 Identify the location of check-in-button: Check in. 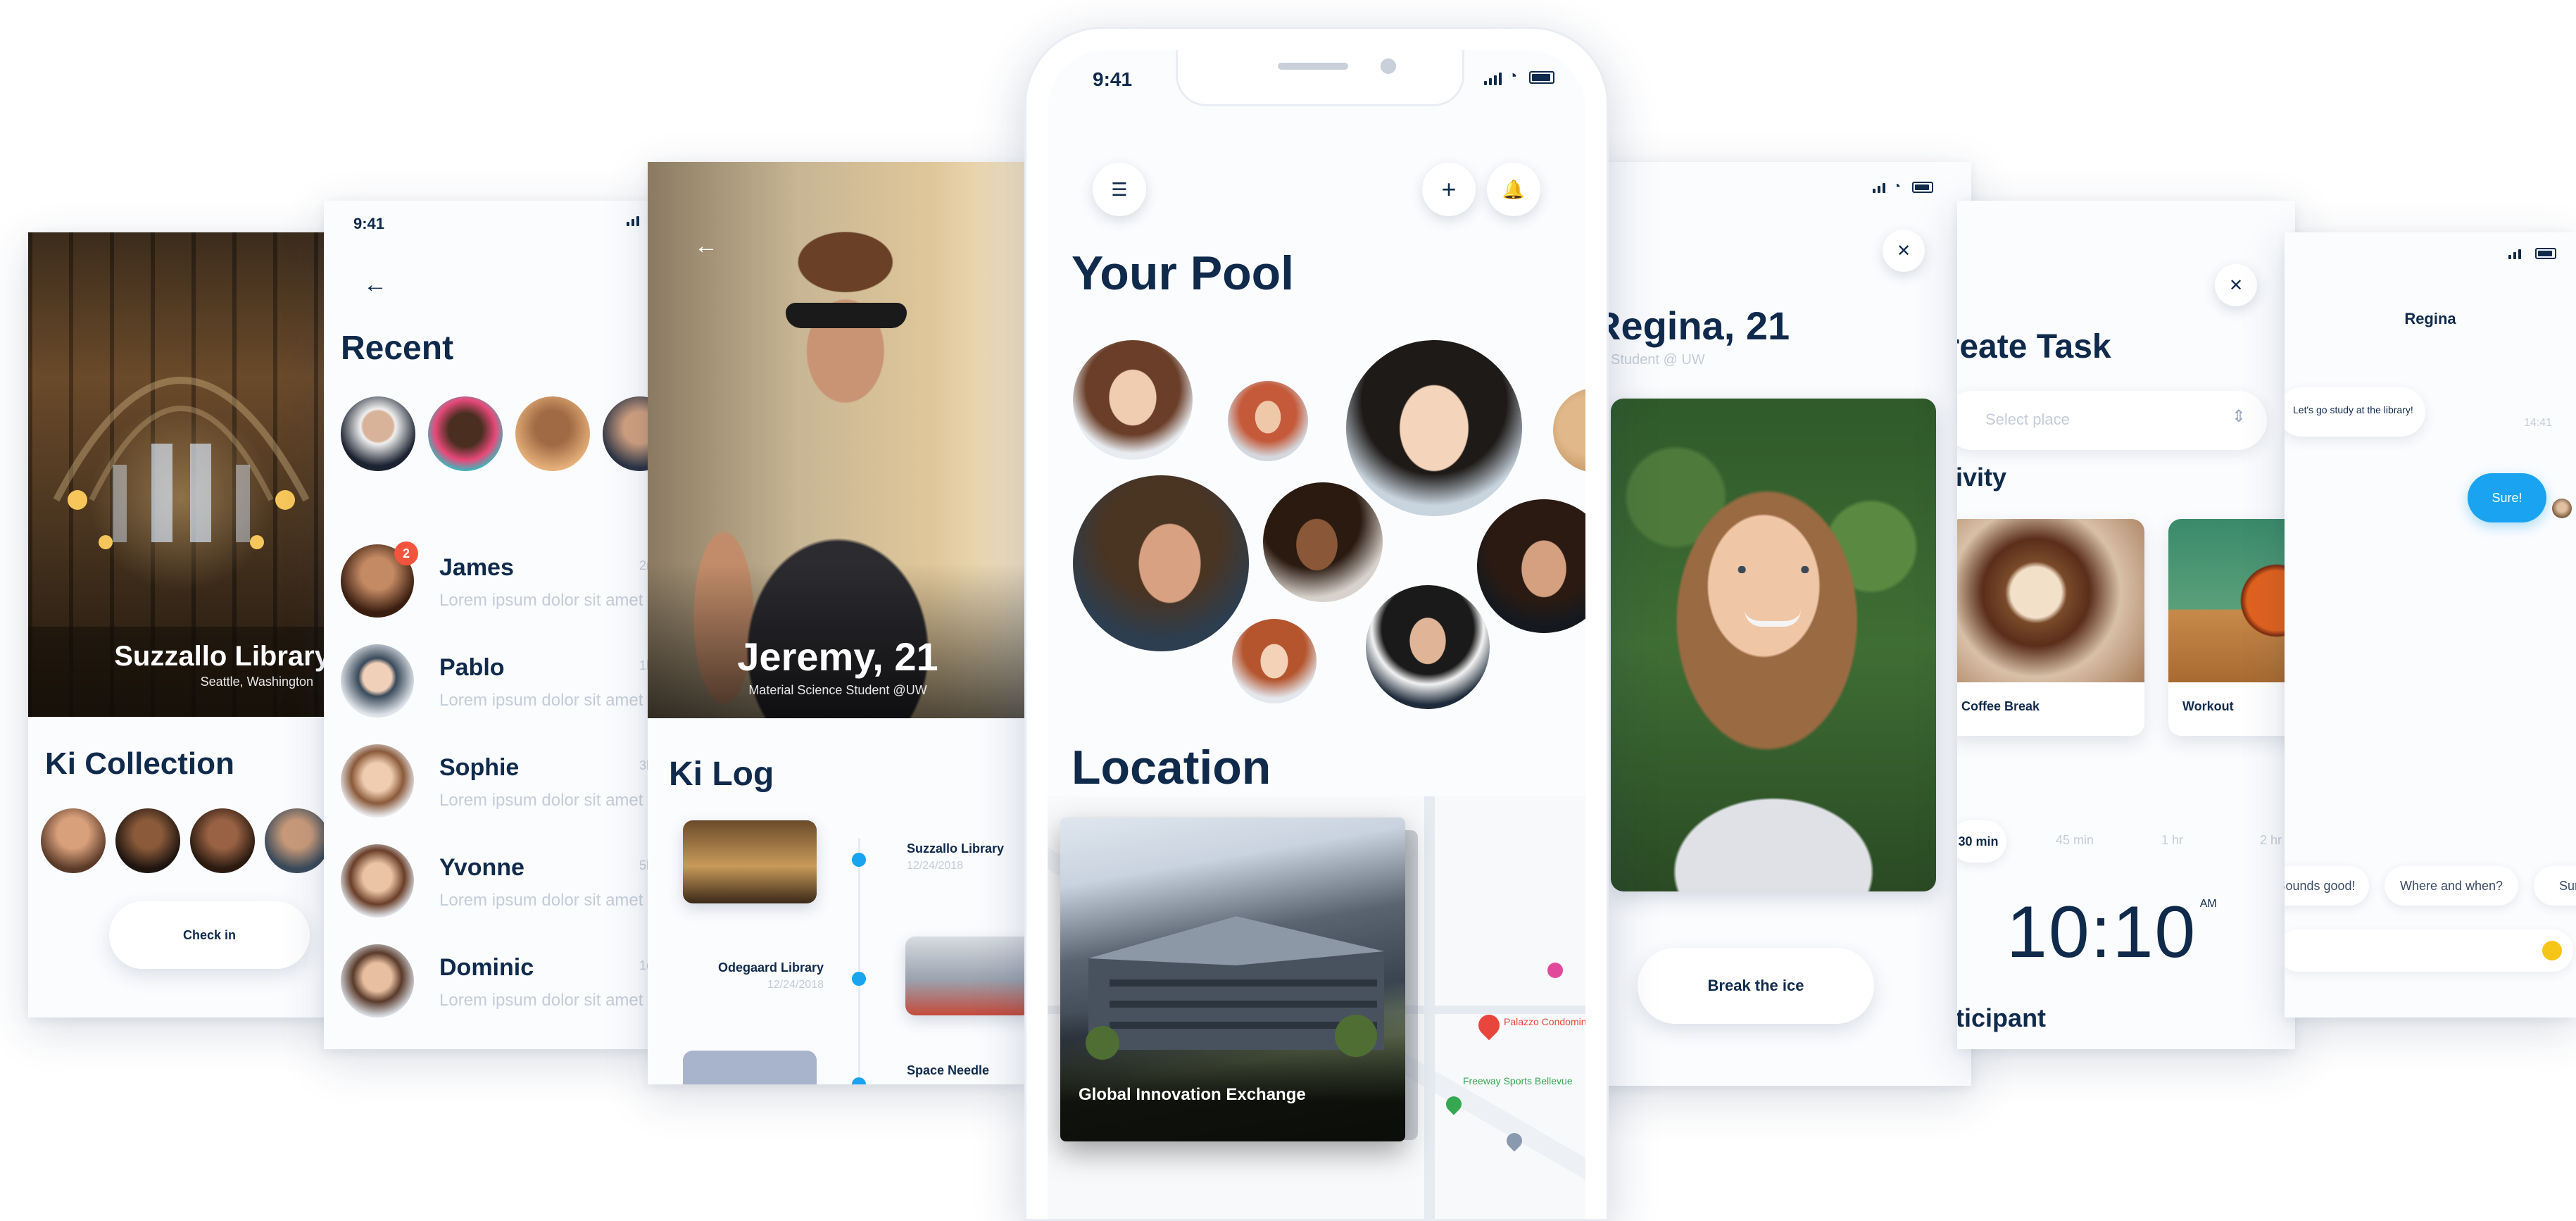
(210, 935).